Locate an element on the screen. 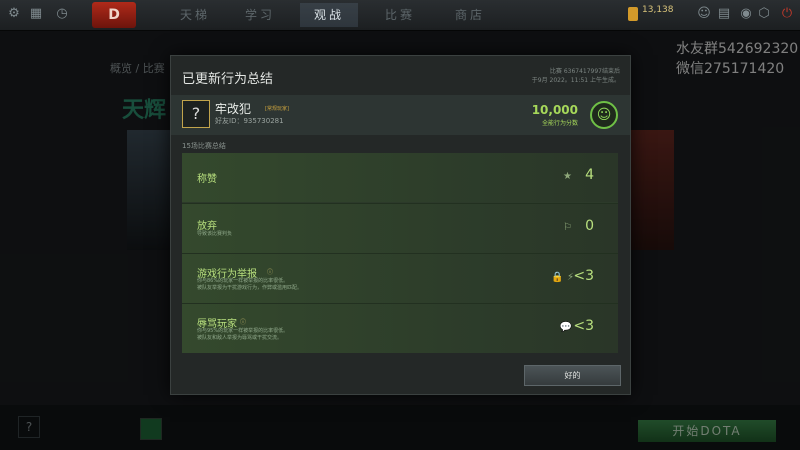  row-description: 导致该比赛判负 is located at coordinates (215, 234).